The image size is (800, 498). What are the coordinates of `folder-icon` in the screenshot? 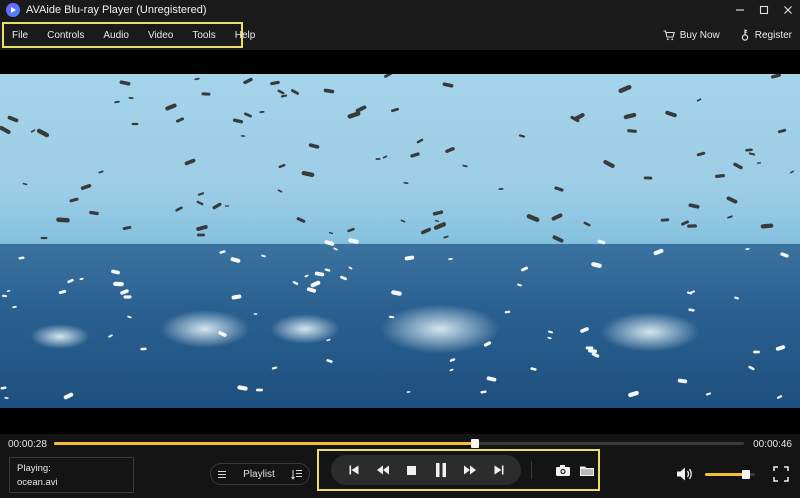 It's located at (587, 470).